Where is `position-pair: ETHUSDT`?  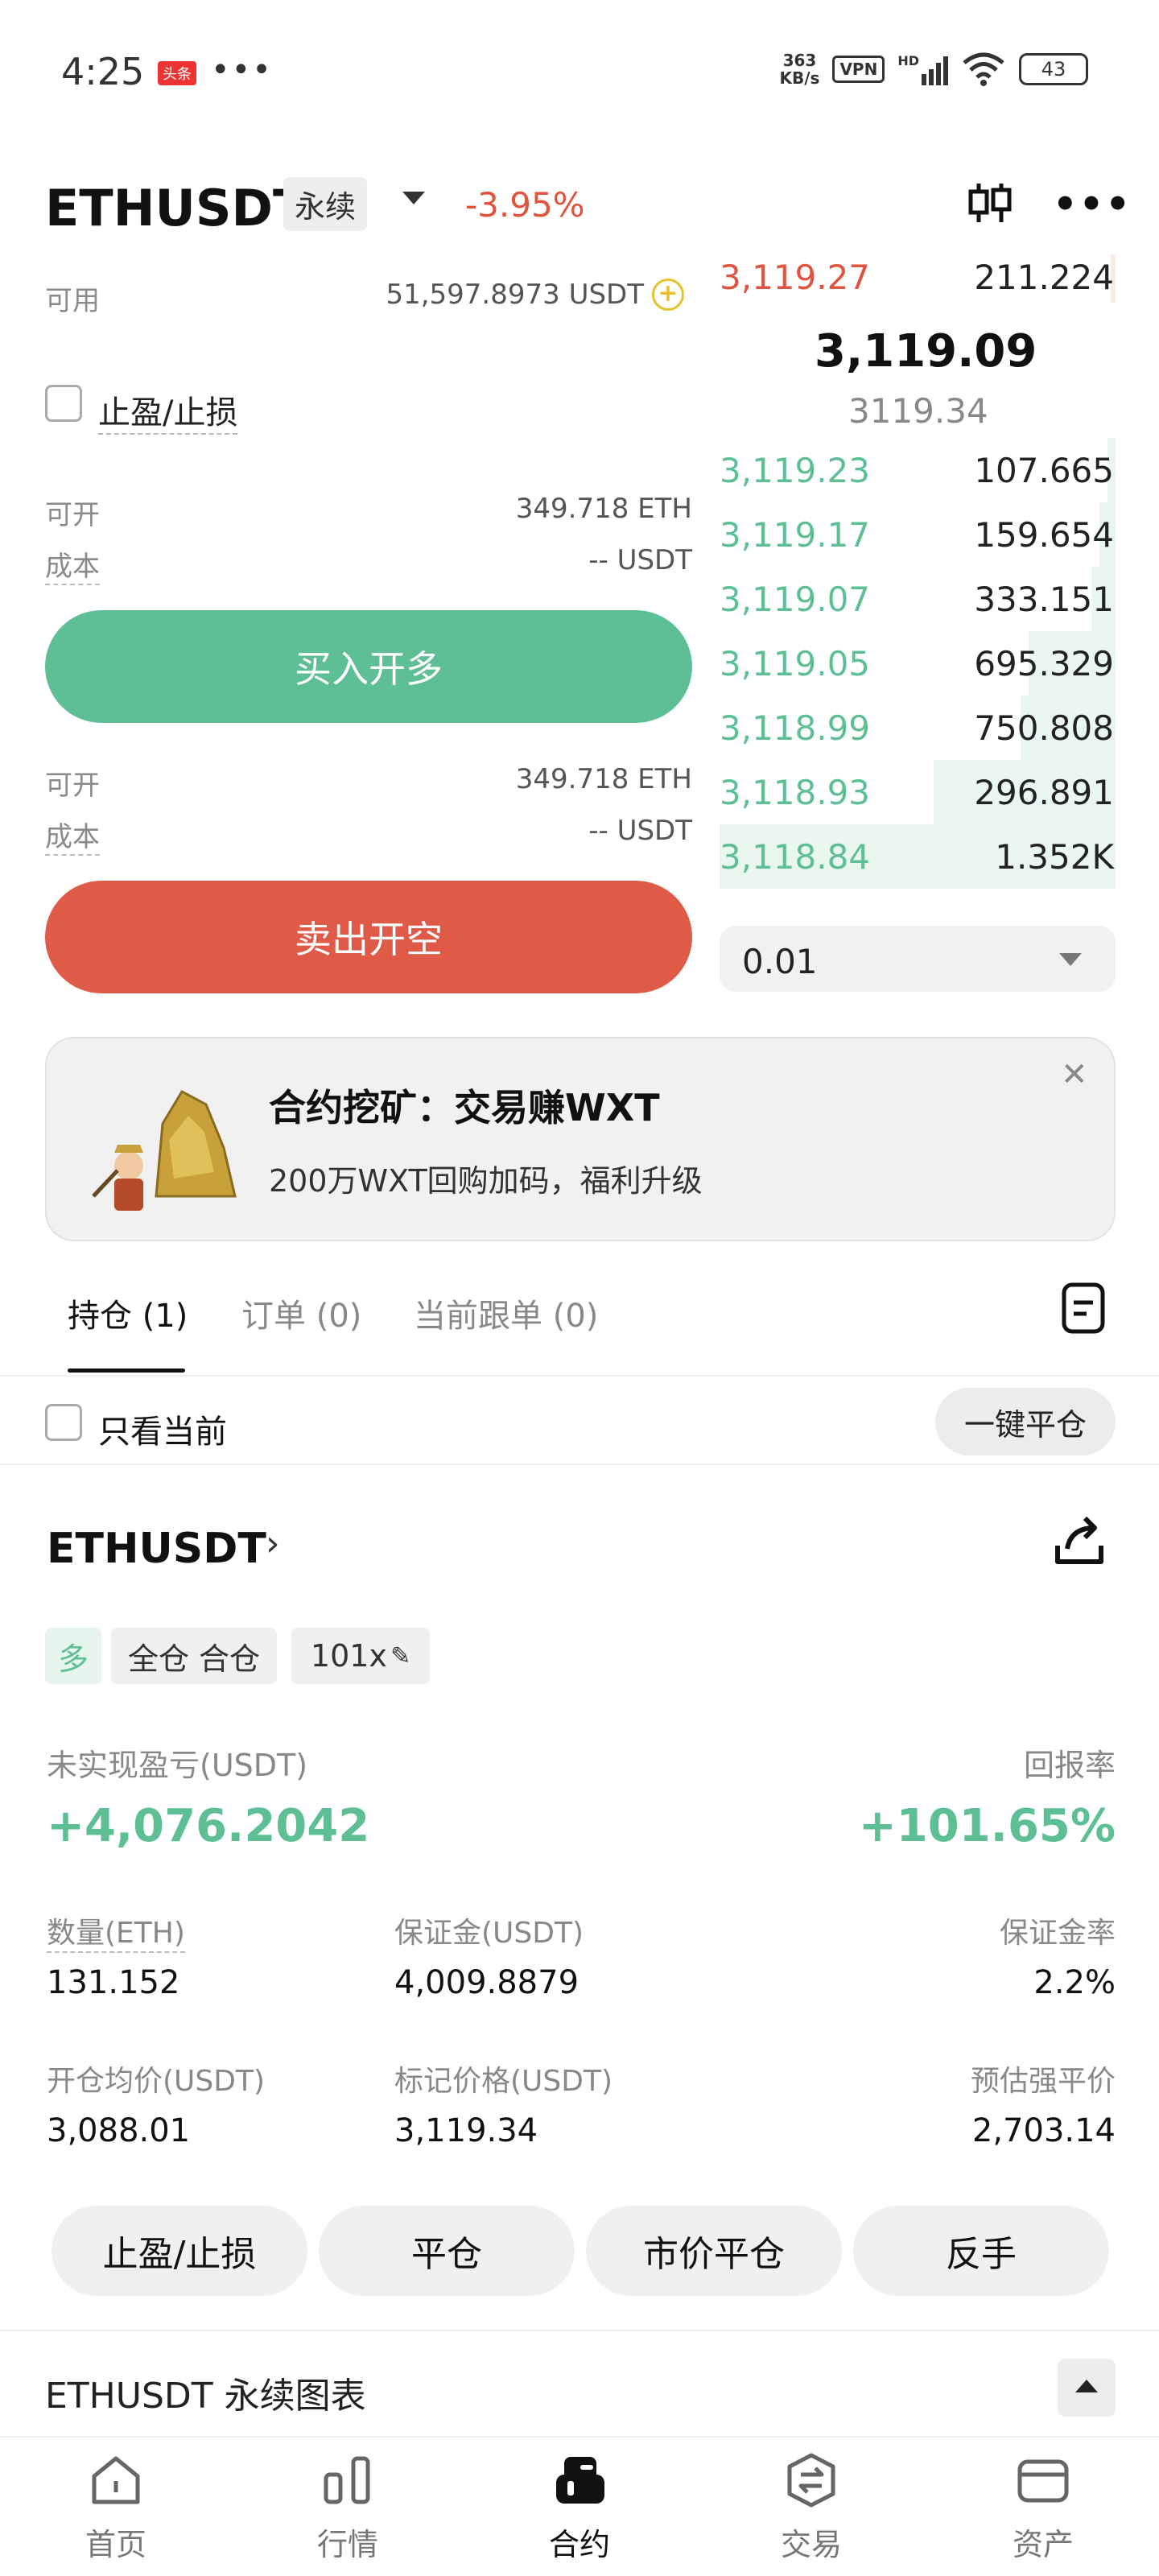 position-pair: ETHUSDT is located at coordinates (156, 1549).